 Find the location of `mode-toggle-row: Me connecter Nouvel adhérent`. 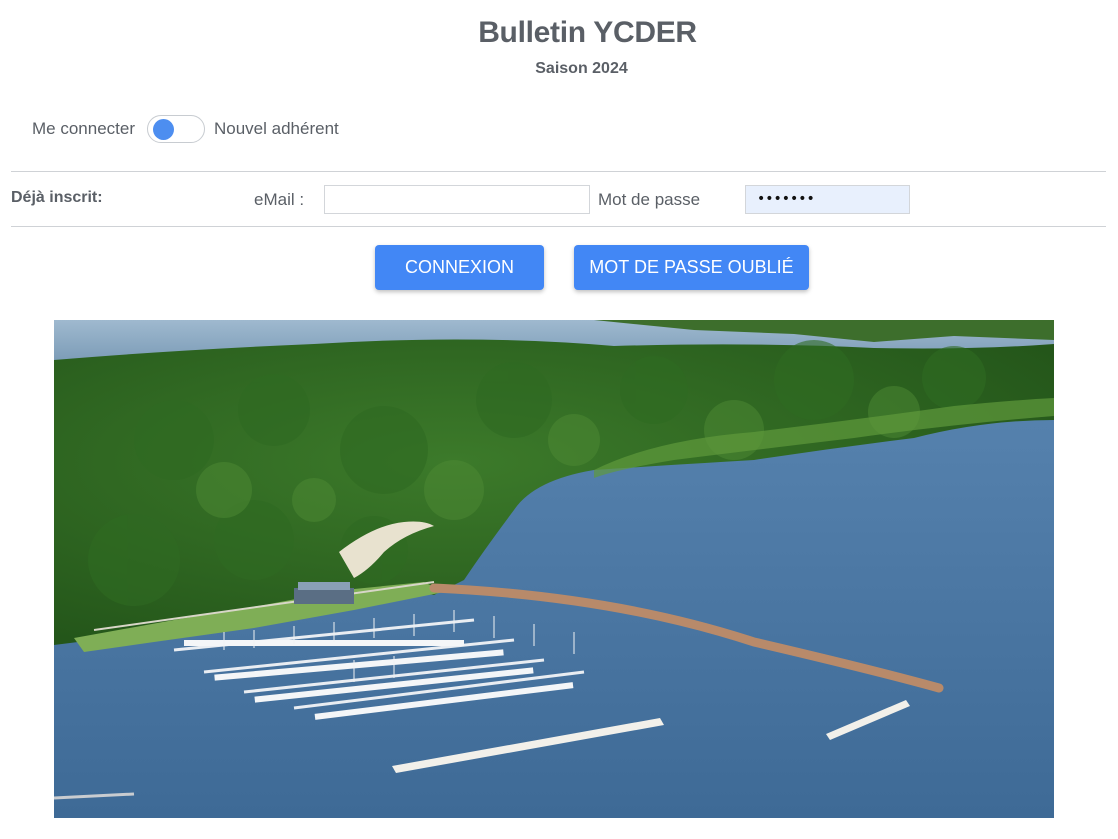

mode-toggle-row: Me connecter Nouvel adhérent is located at coordinates (185, 129).